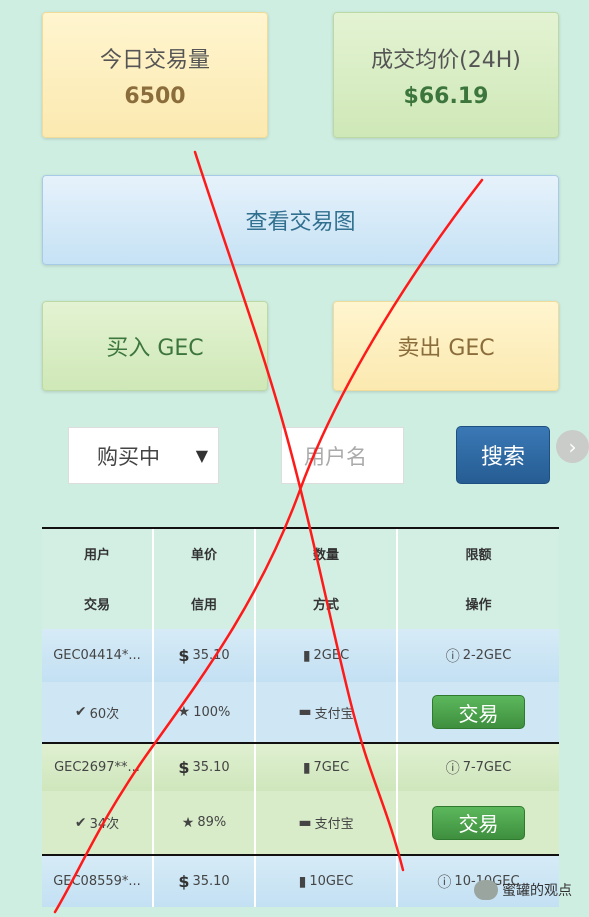 The width and height of the screenshot is (589, 917). I want to click on order-limit-value: 2-2GEC, so click(487, 655).